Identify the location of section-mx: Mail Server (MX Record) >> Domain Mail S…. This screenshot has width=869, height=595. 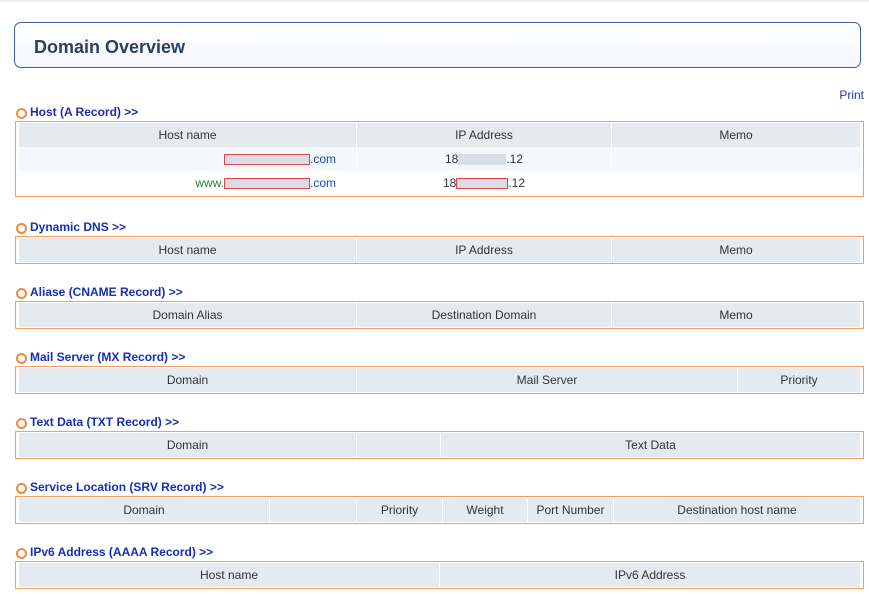
(439, 372).